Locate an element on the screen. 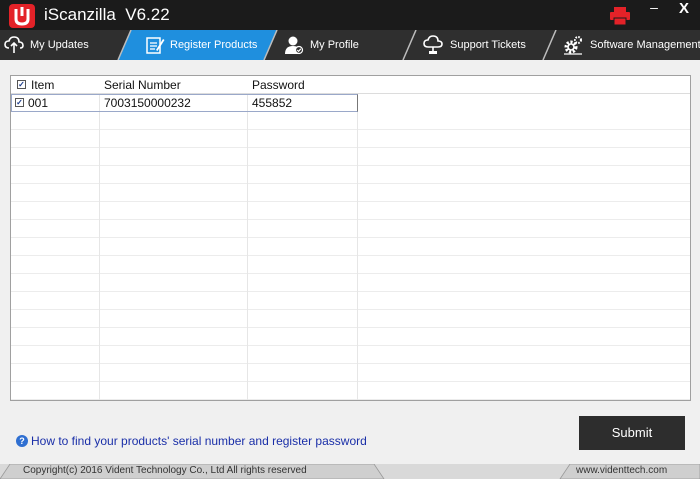 Image resolution: width=700 pixels, height=479 pixels. submit-button: Submit is located at coordinates (632, 433).